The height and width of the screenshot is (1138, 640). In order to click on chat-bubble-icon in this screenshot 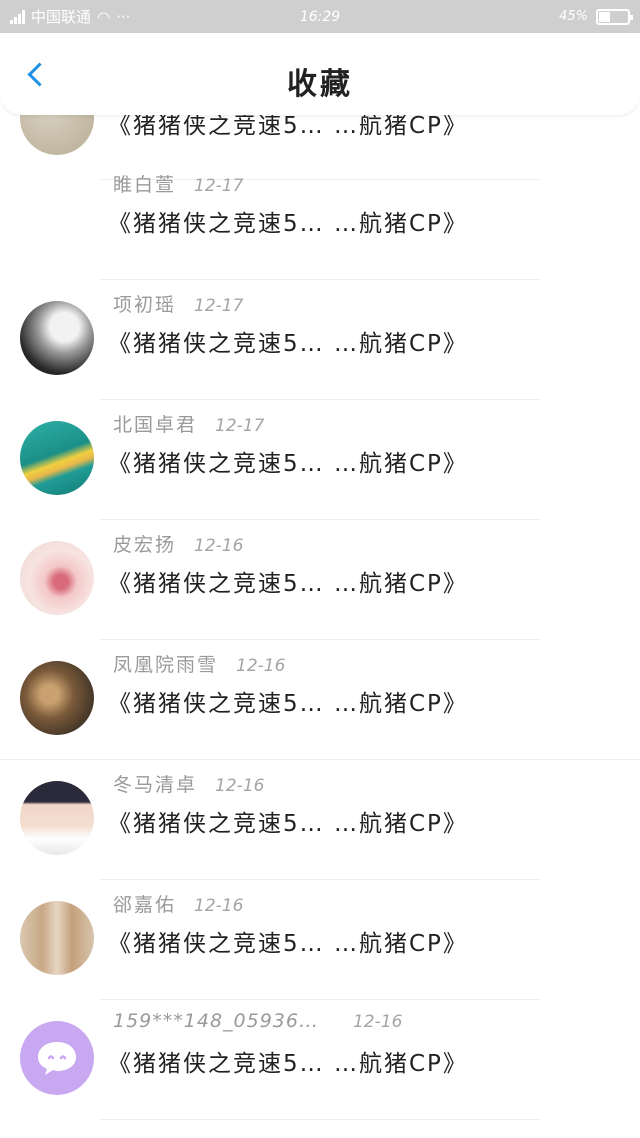, I will do `click(57, 1058)`.